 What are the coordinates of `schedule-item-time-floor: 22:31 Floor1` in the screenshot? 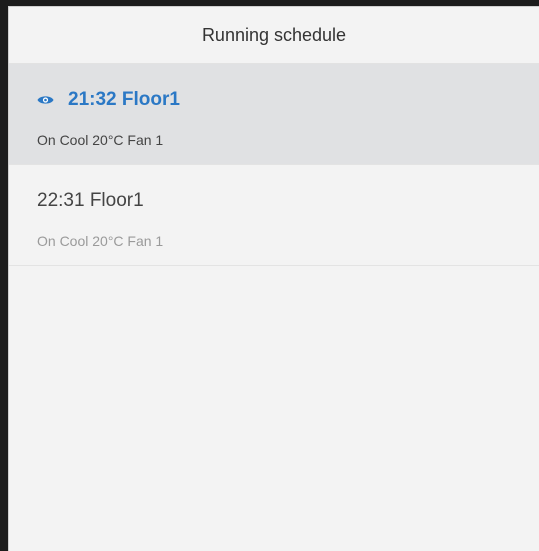 It's located at (90, 200).